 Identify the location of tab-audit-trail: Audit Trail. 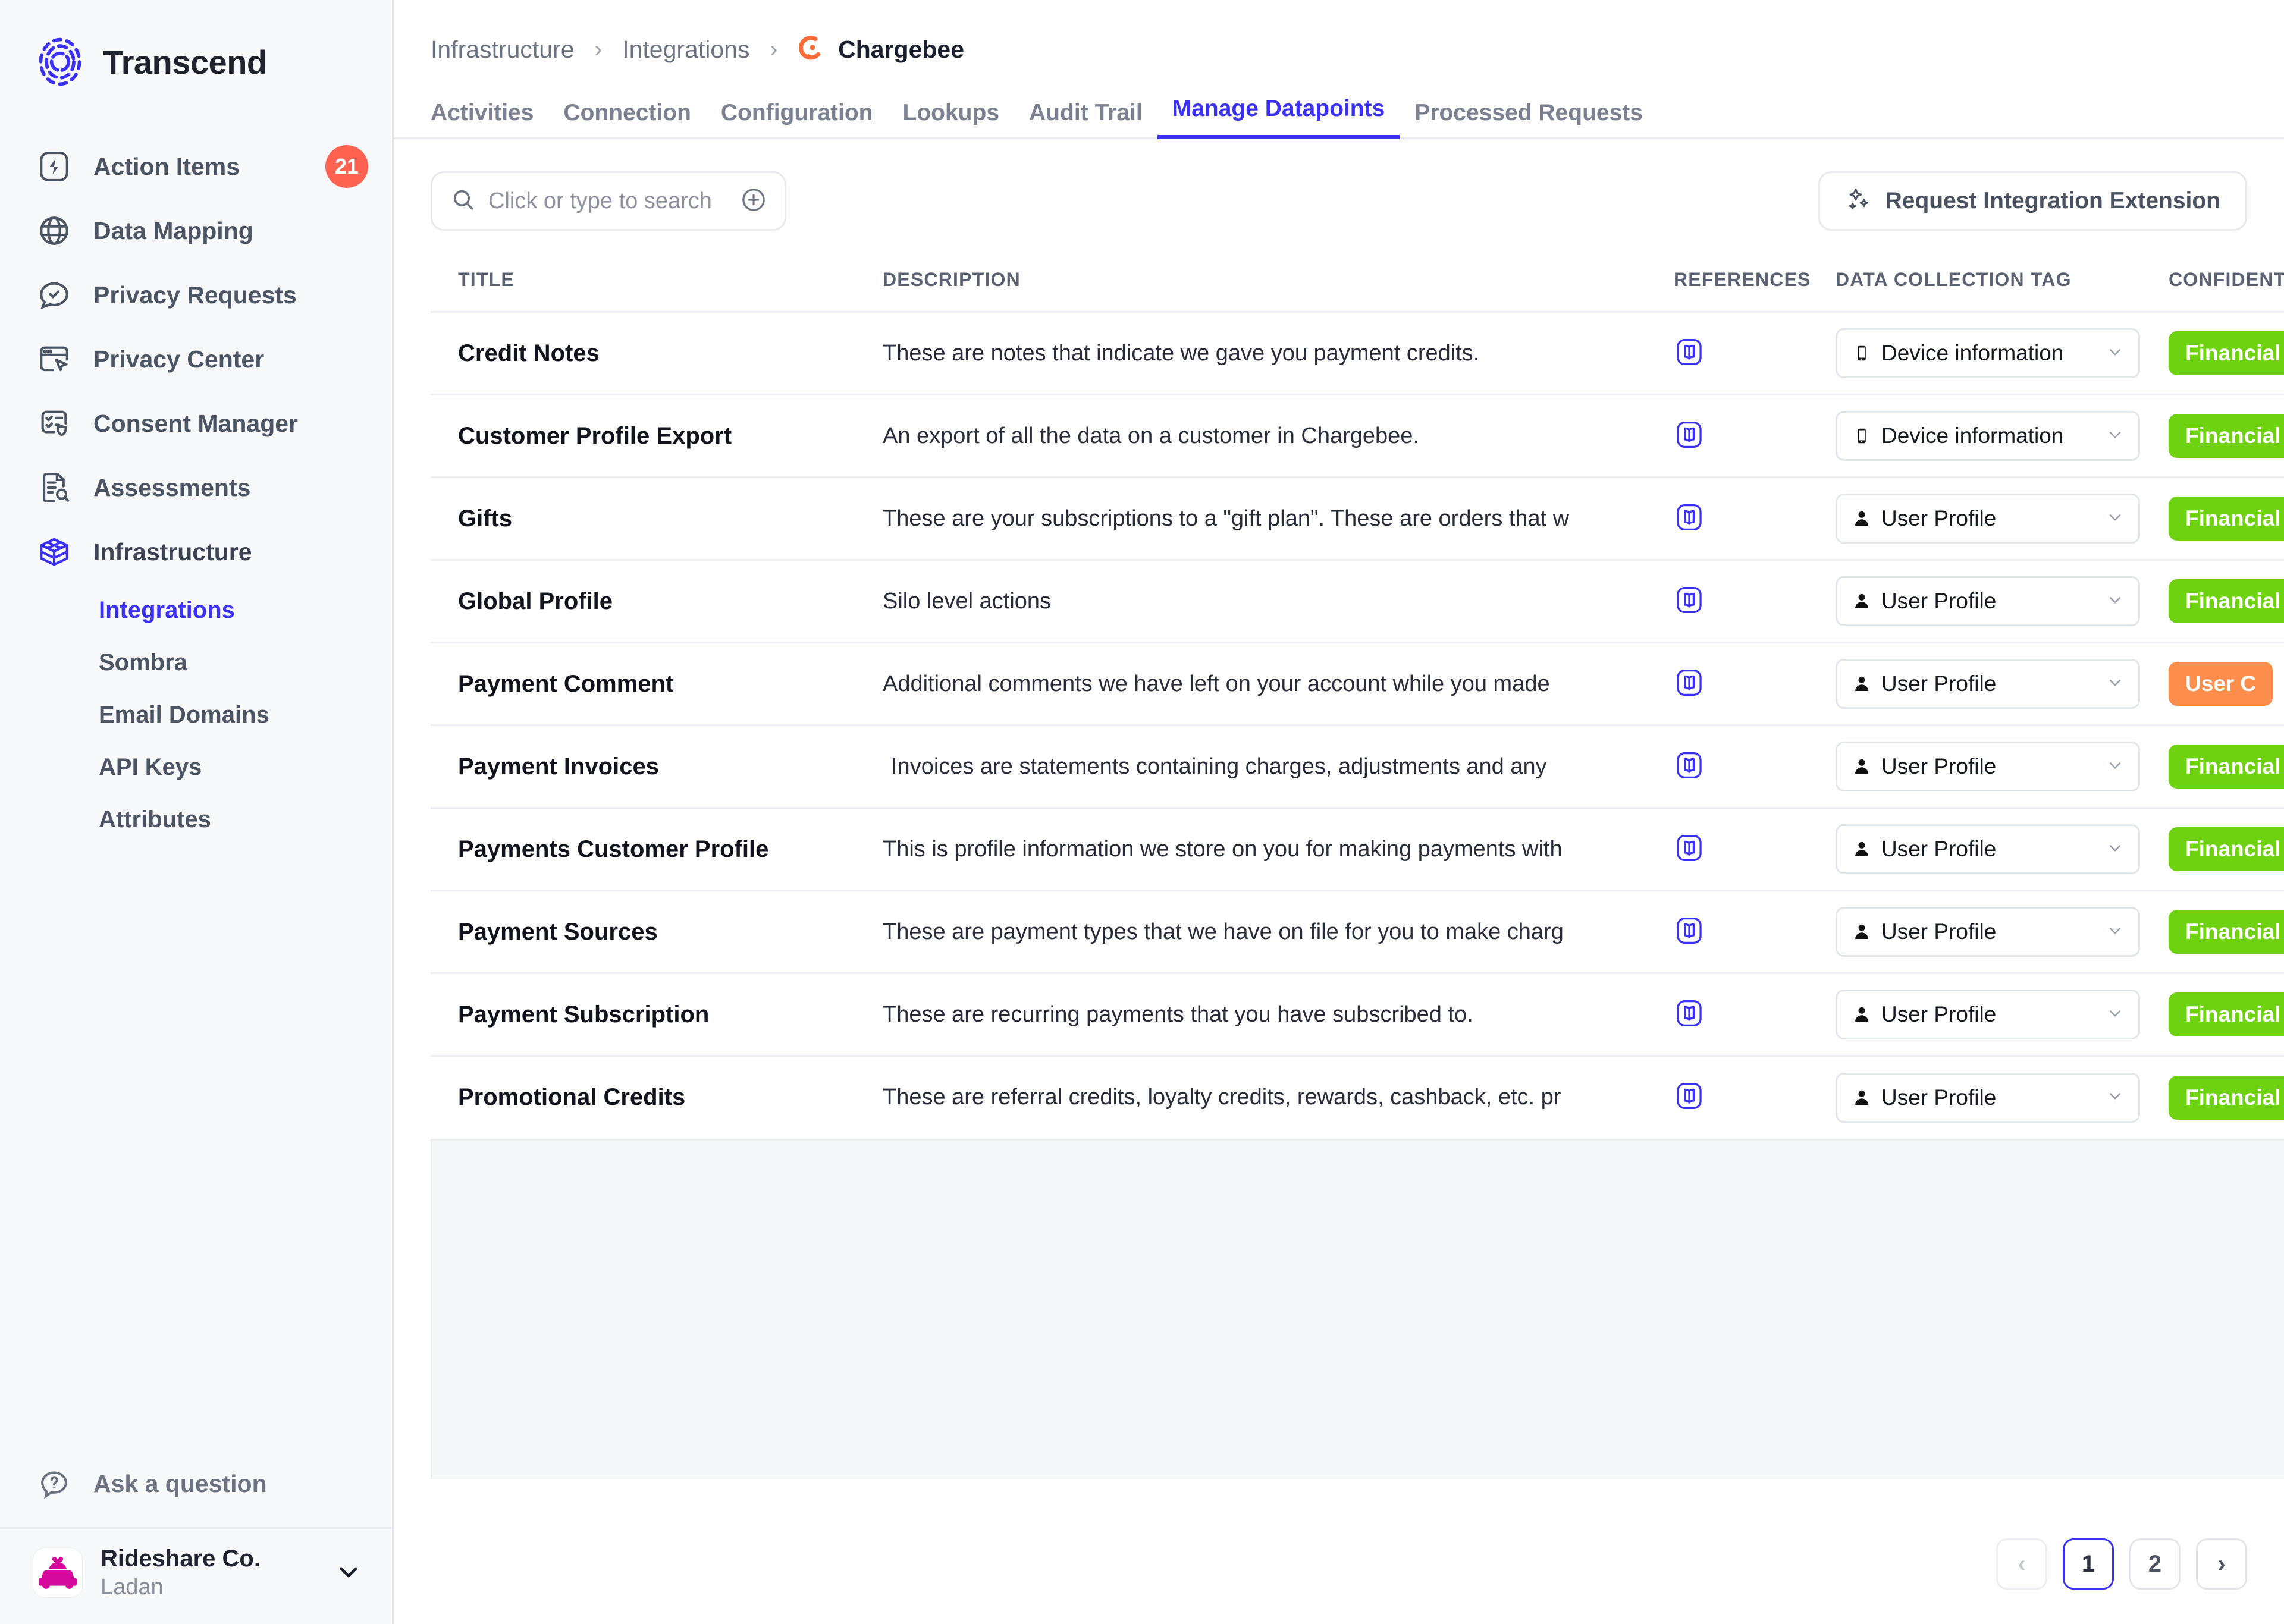
(1085, 119).